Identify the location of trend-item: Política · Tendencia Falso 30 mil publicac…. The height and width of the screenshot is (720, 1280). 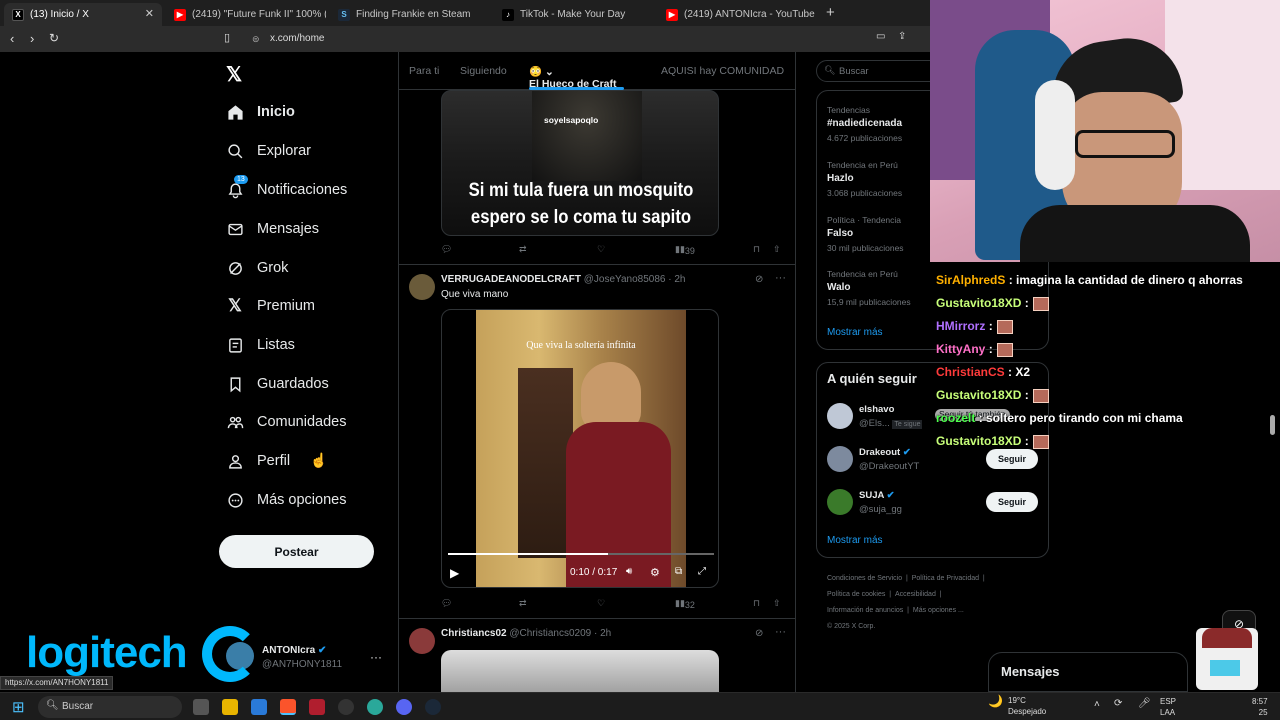
(865, 234).